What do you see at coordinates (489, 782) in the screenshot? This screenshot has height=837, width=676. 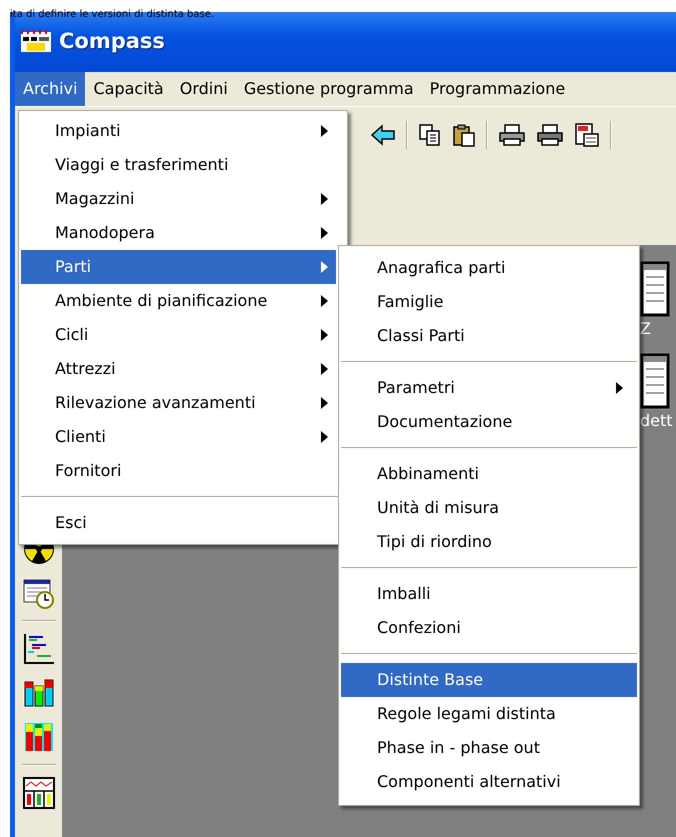 I see `menu-item: Componenti alternativi` at bounding box center [489, 782].